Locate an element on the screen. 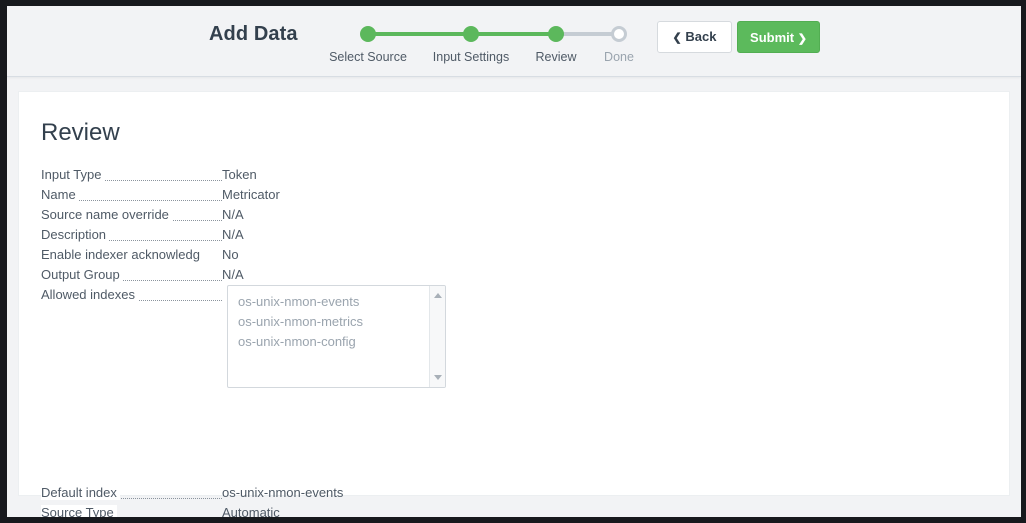 The height and width of the screenshot is (523, 1026). review-row-output-group: Output Group N/A is located at coordinates (251, 275).